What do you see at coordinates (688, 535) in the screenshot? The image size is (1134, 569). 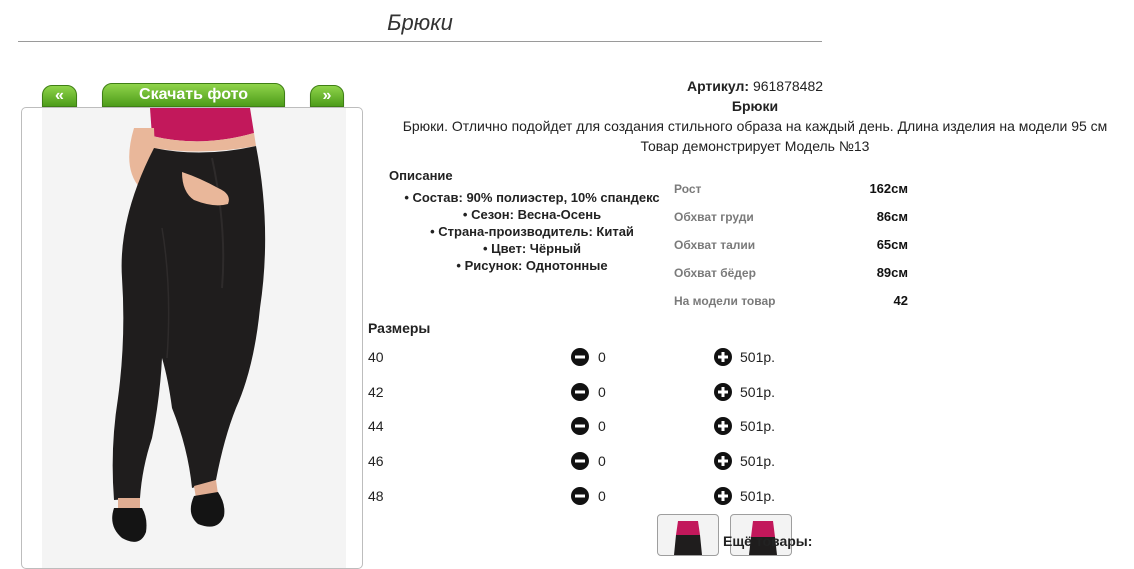 I see `thumbnail-image` at bounding box center [688, 535].